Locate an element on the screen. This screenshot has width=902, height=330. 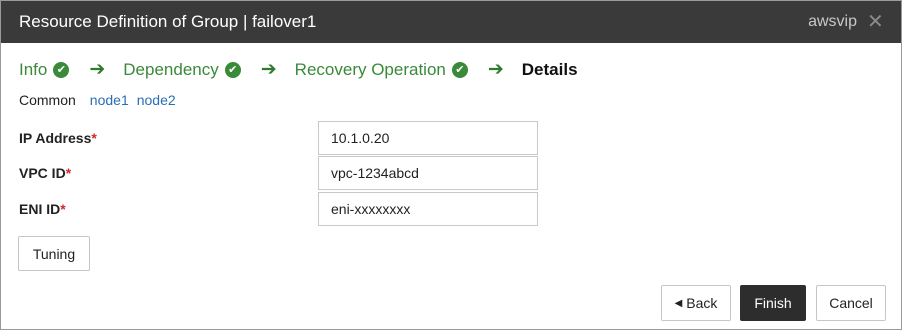
caret-left-icon: ◀ is located at coordinates (678, 303).